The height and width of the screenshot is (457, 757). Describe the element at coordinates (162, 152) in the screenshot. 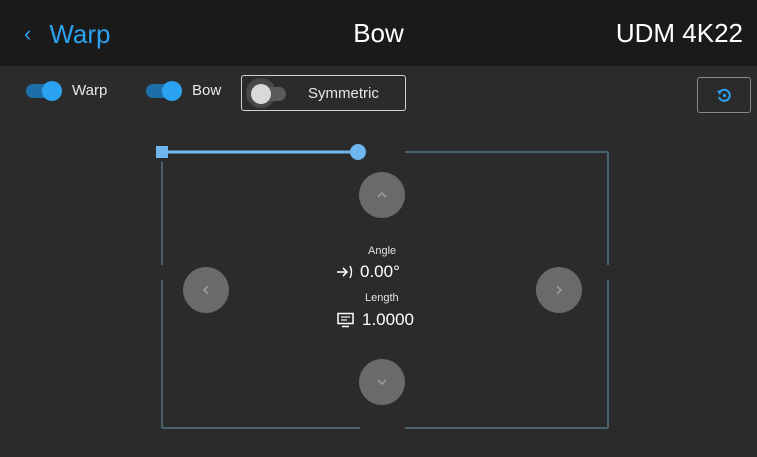

I see `corner-handle` at that location.